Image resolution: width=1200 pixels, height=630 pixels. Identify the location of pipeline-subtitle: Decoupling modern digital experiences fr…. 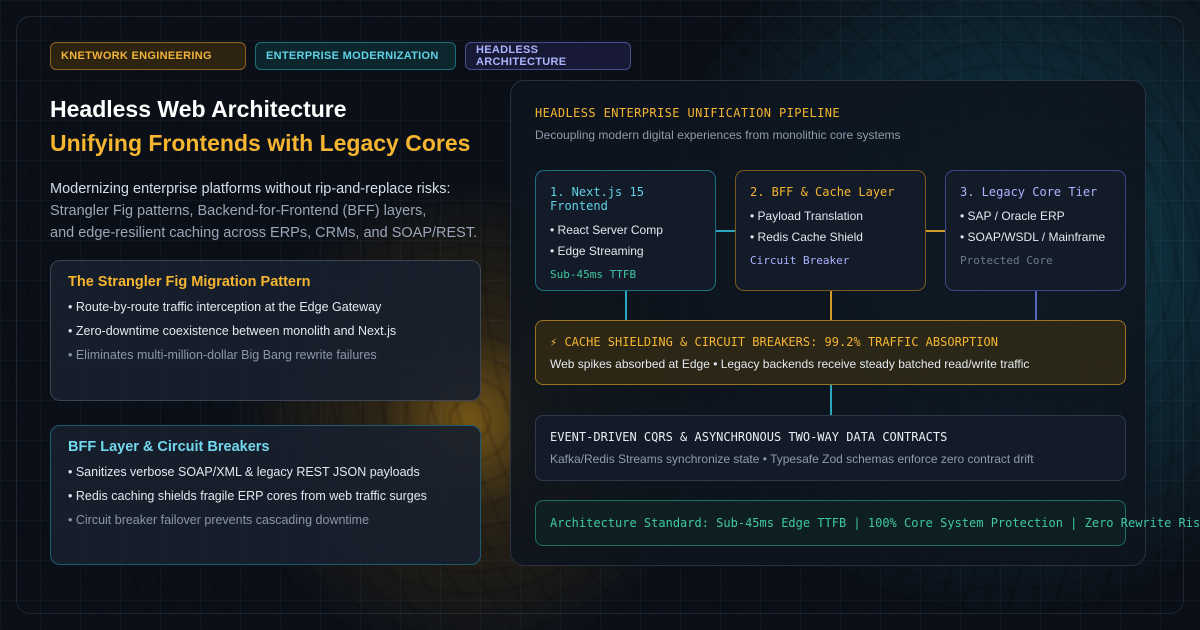
(718, 135).